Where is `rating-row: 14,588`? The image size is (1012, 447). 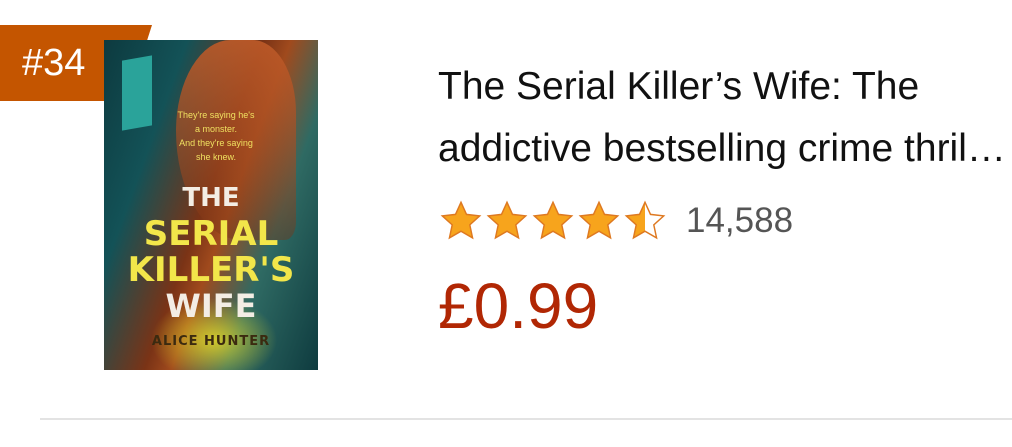 rating-row: 14,588 is located at coordinates (615, 221).